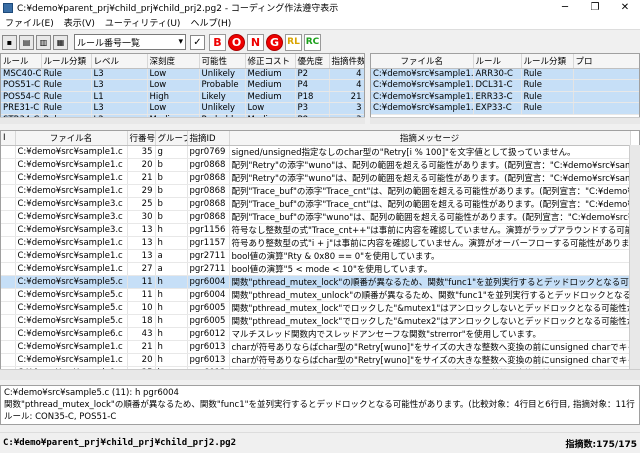  What do you see at coordinates (208, 321) in the screenshot?
I see `message-row-cell: pgr6005` at bounding box center [208, 321].